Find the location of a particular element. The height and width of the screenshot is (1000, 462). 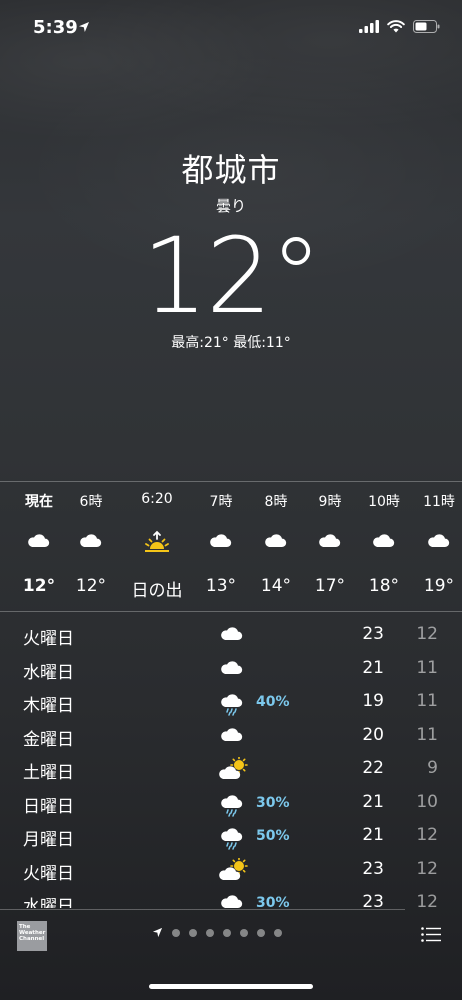

hourly-time-label: 現在 is located at coordinates (39, 502).